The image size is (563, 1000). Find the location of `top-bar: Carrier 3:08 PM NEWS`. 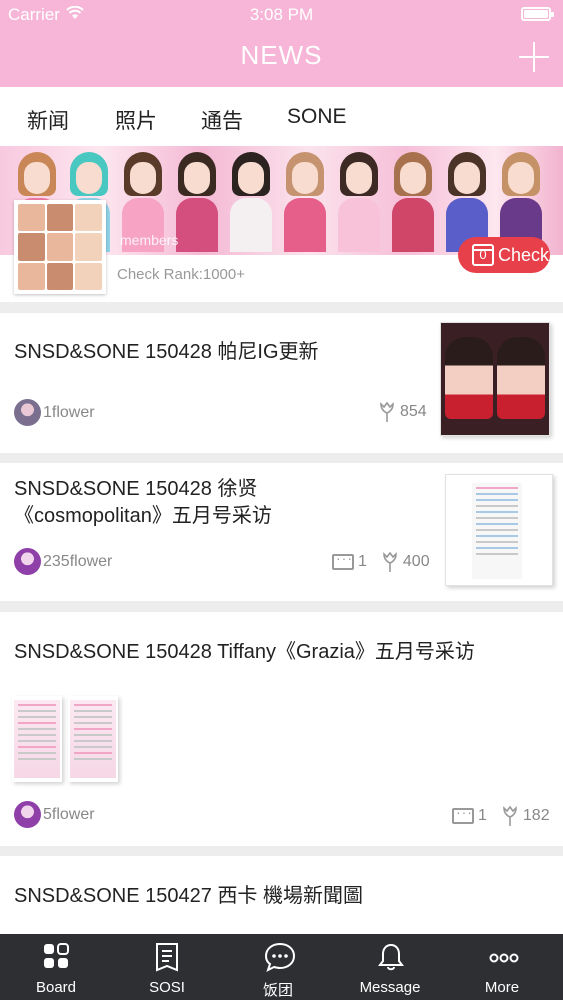

top-bar: Carrier 3:08 PM NEWS is located at coordinates (281, 43).